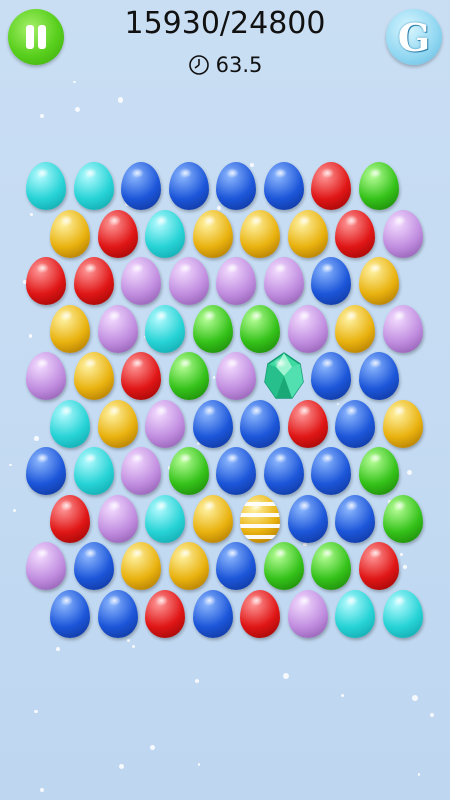 The width and height of the screenshot is (450, 800). I want to click on diamond-icon, so click(283, 375).